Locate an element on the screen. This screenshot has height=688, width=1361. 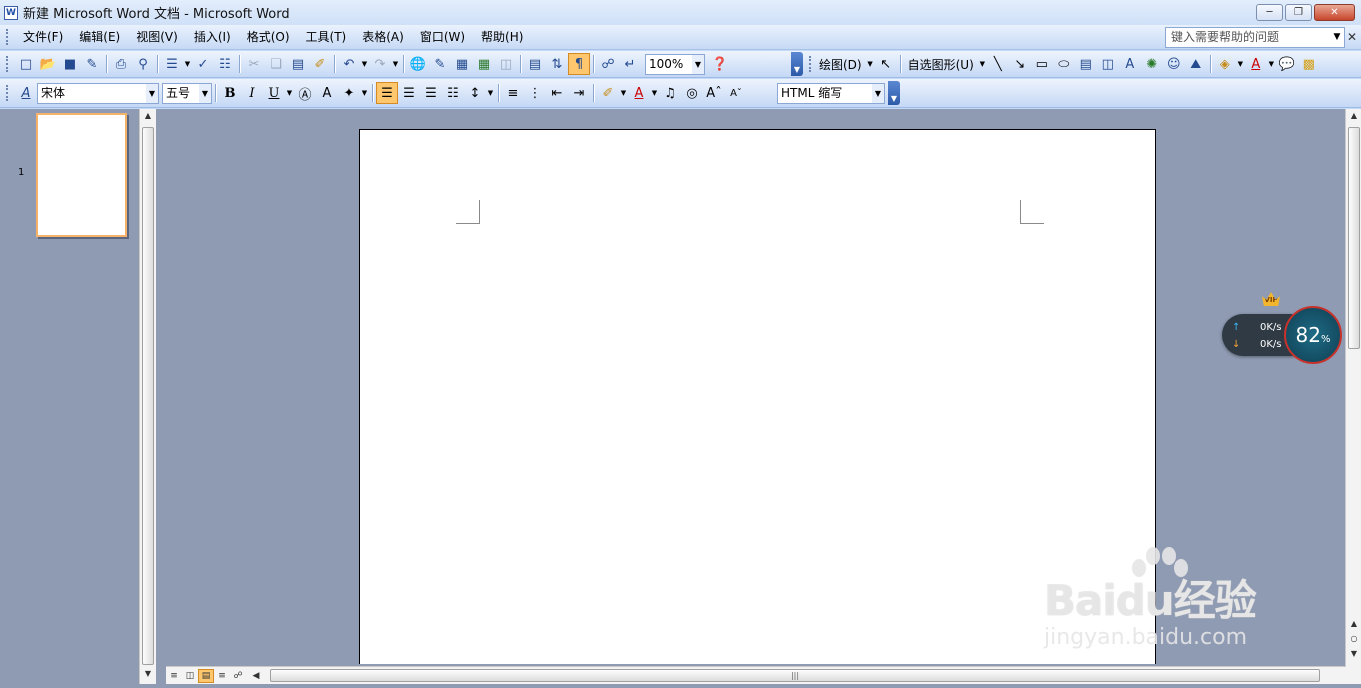
research-icon: ☰ is located at coordinates (172, 64).